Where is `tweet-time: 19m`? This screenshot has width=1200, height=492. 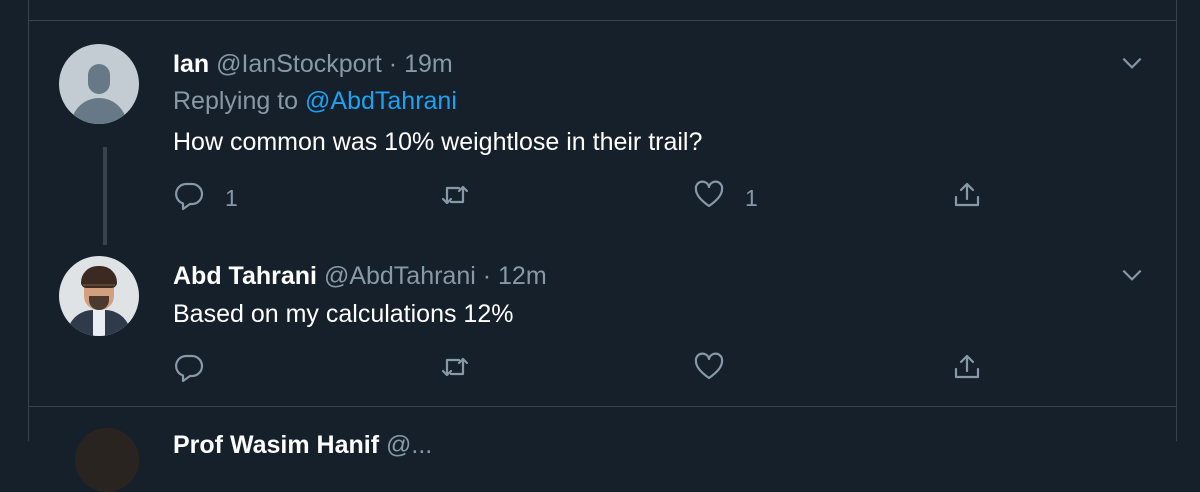 tweet-time: 19m is located at coordinates (428, 64).